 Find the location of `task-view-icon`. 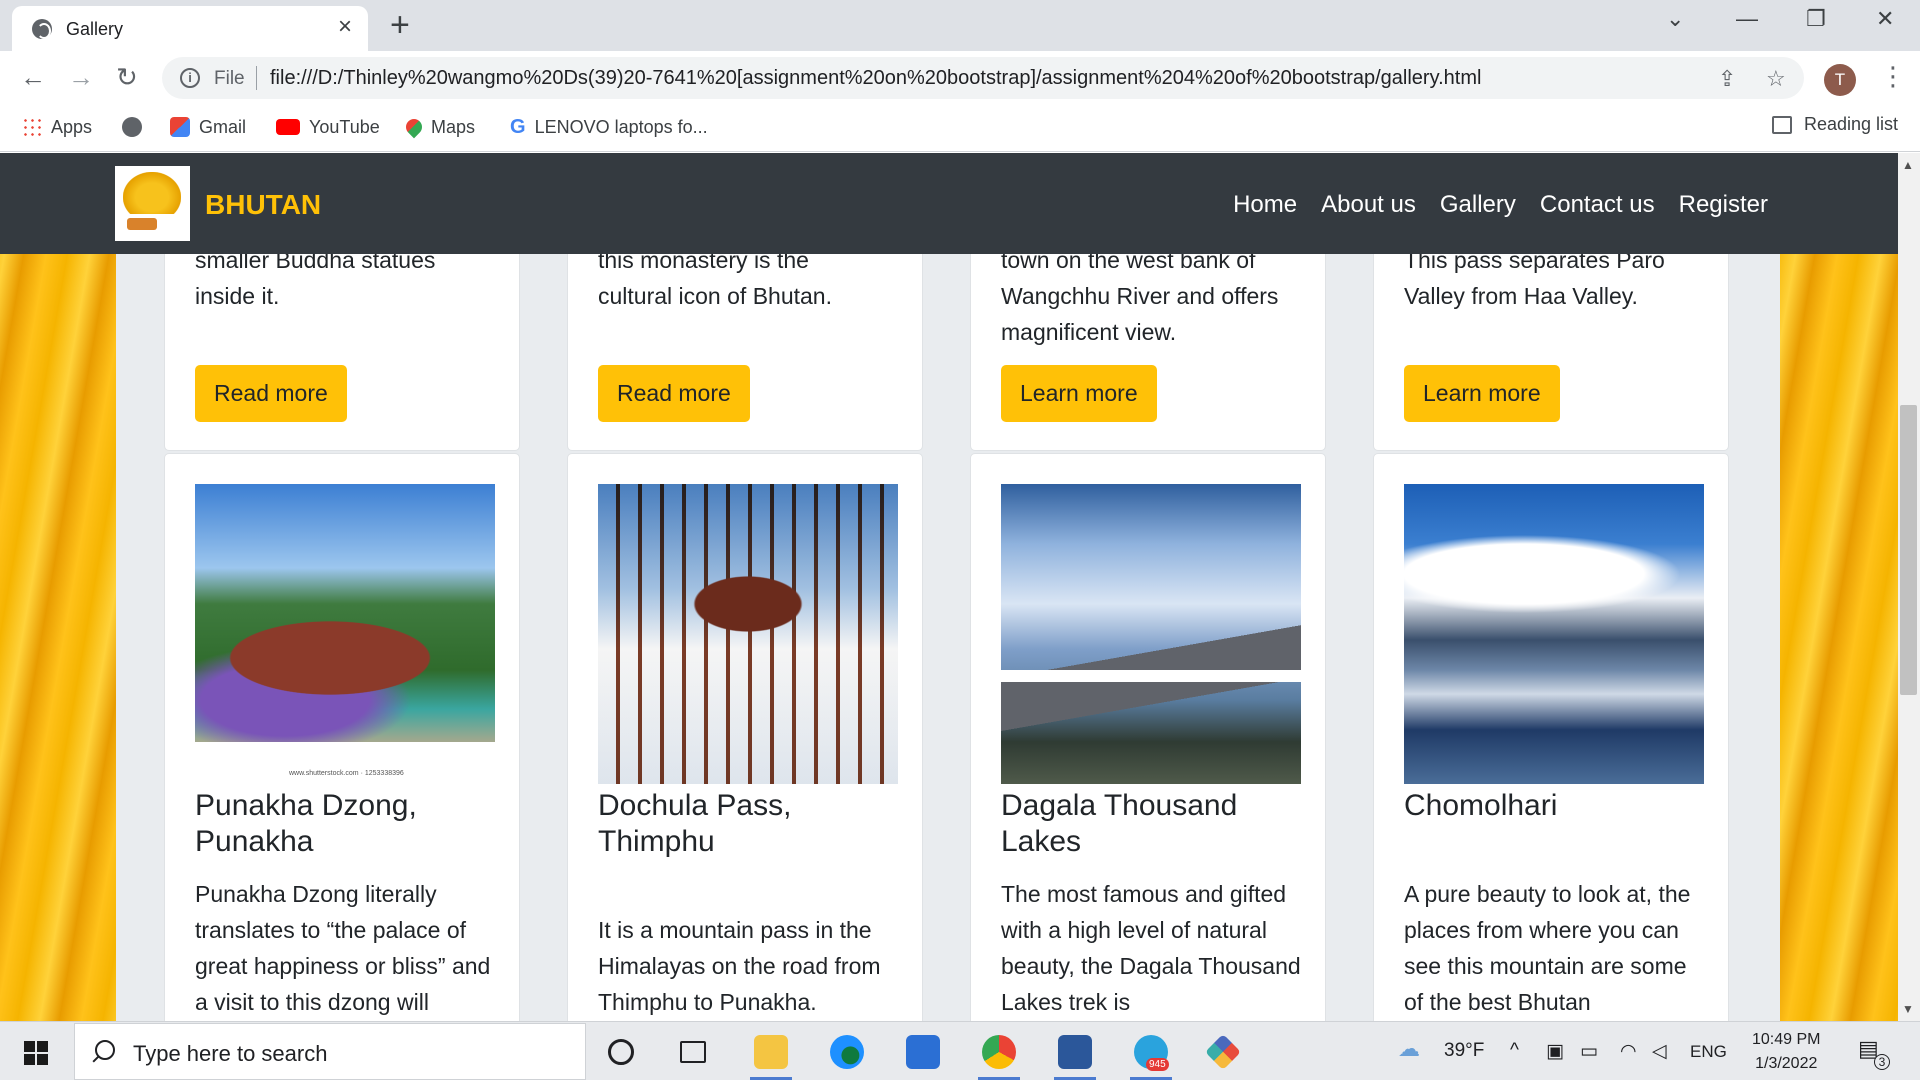

task-view-icon is located at coordinates (693, 1052).